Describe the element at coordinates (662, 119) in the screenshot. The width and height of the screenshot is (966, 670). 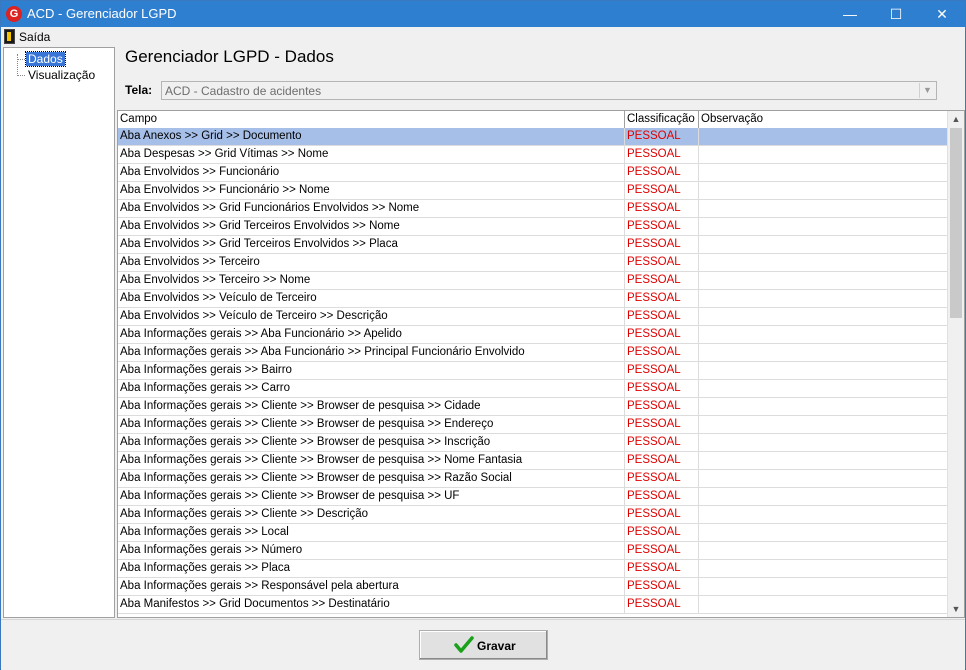
I see `column-header-classificacao: Classificação` at that location.